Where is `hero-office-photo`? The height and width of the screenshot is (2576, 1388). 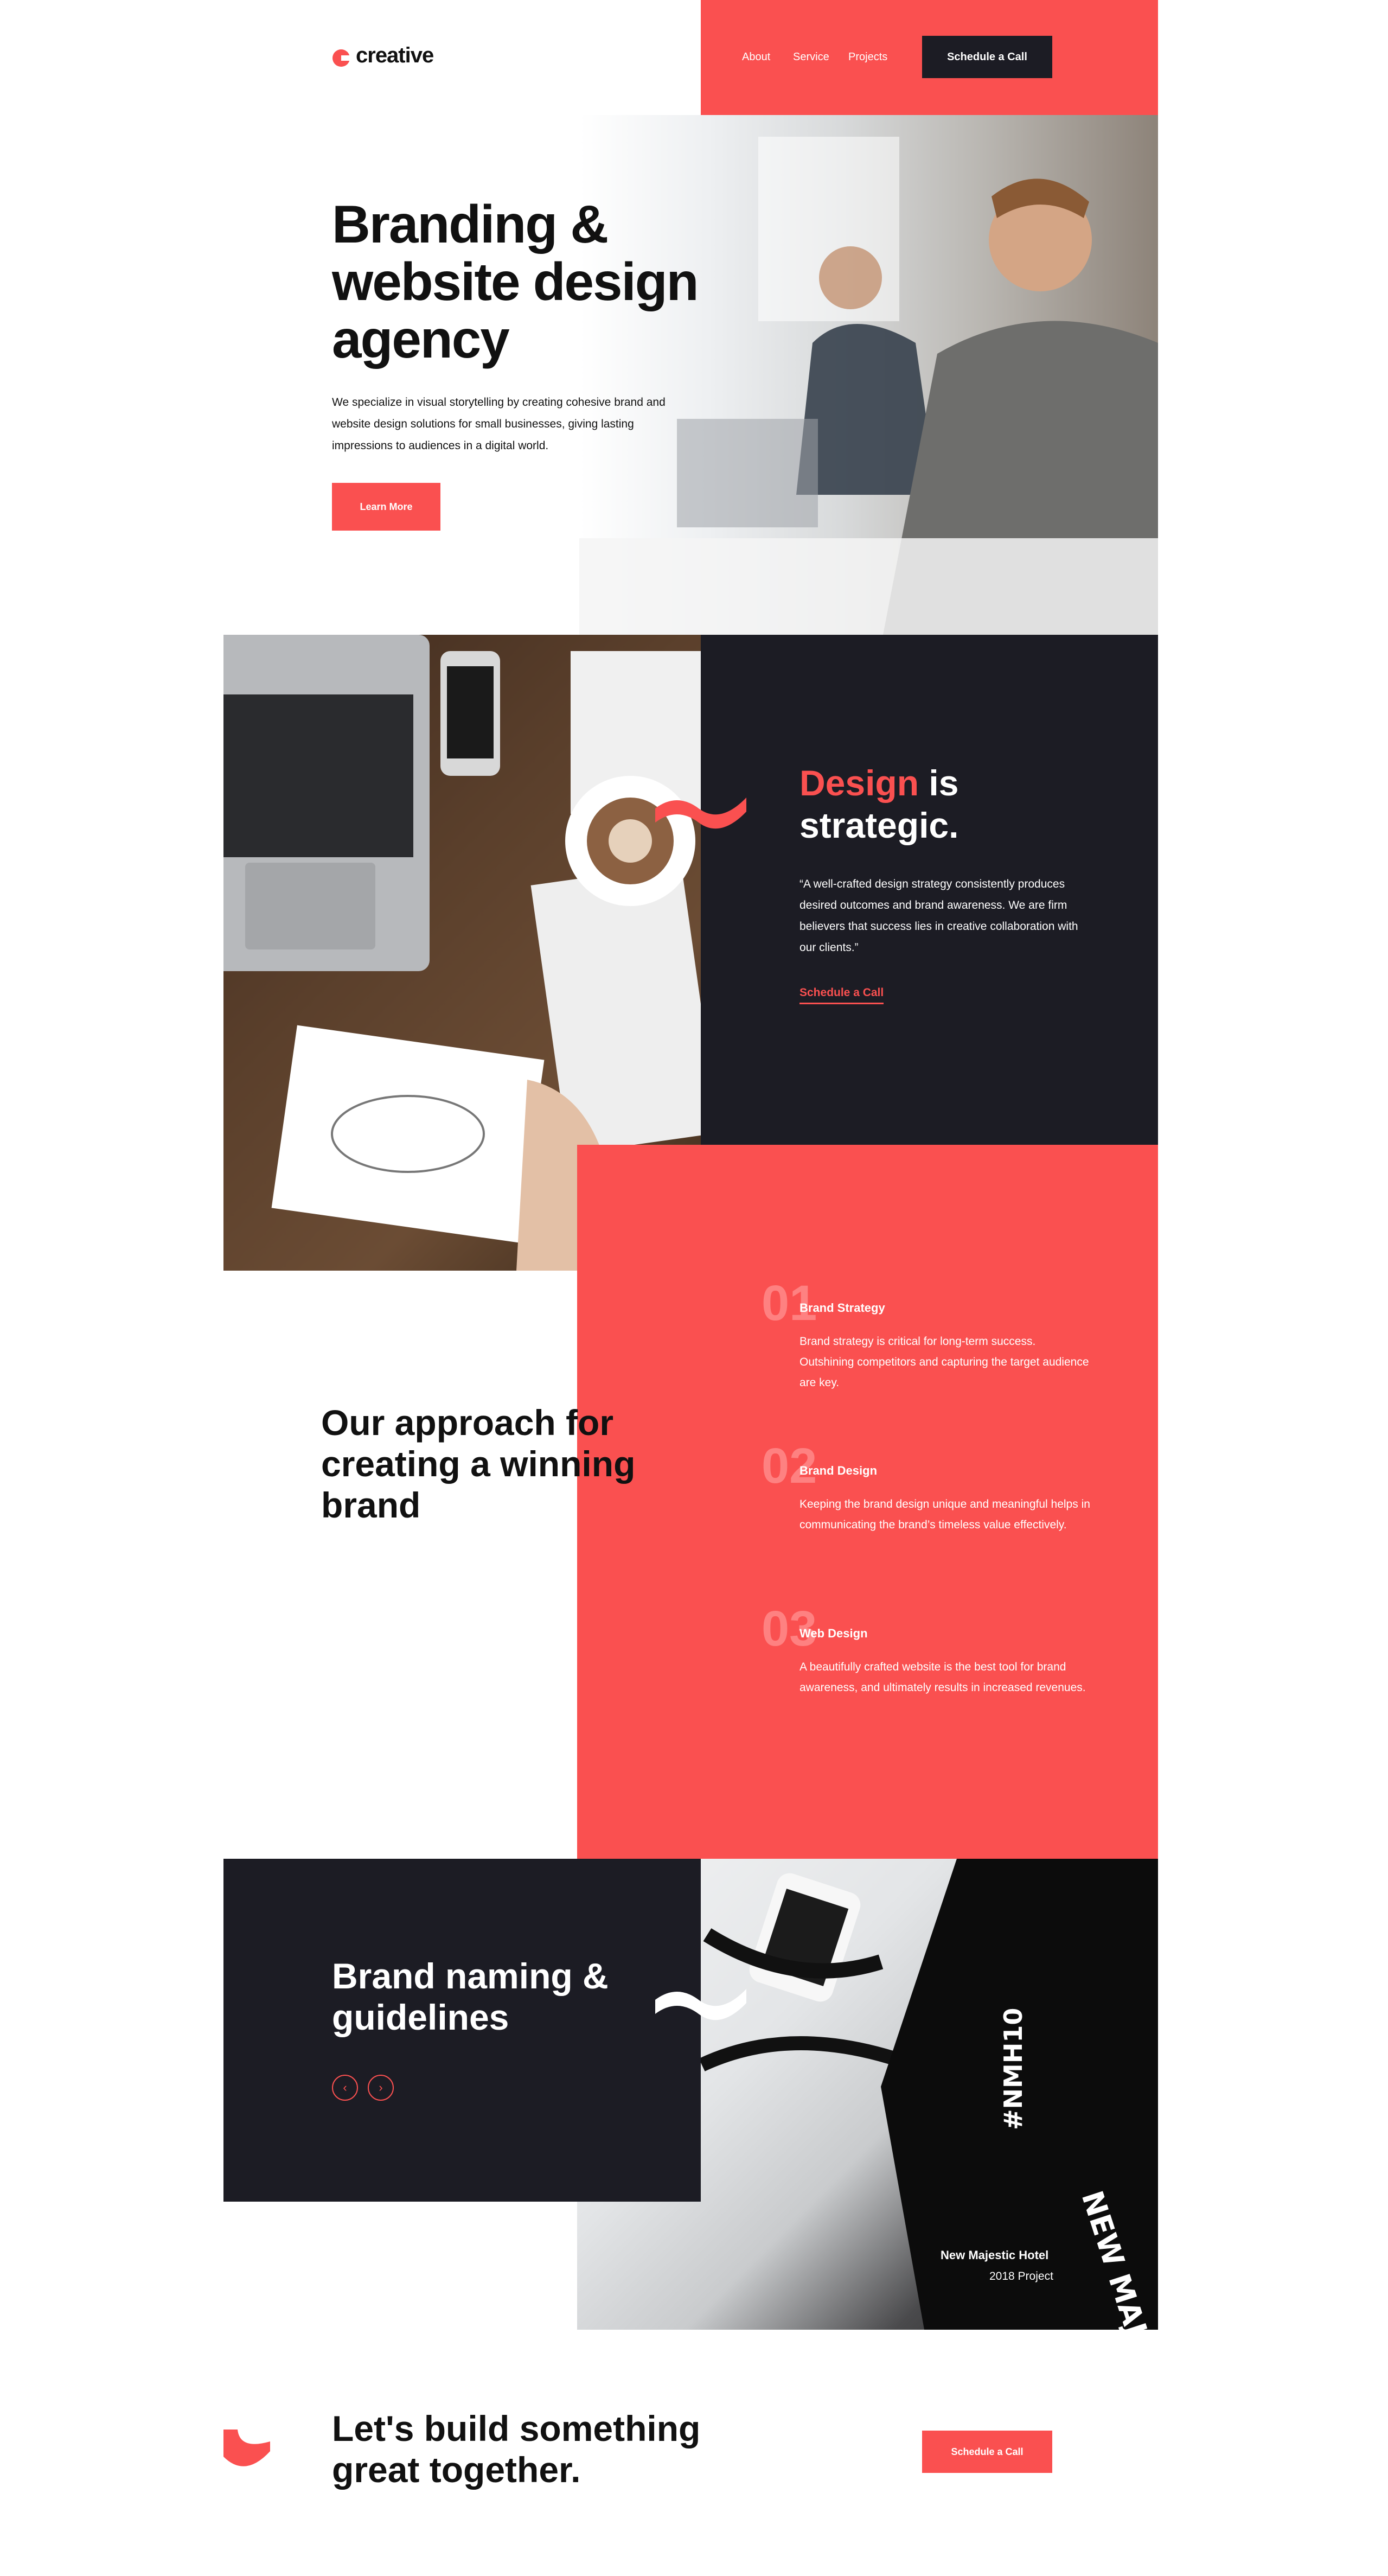 hero-office-photo is located at coordinates (868, 375).